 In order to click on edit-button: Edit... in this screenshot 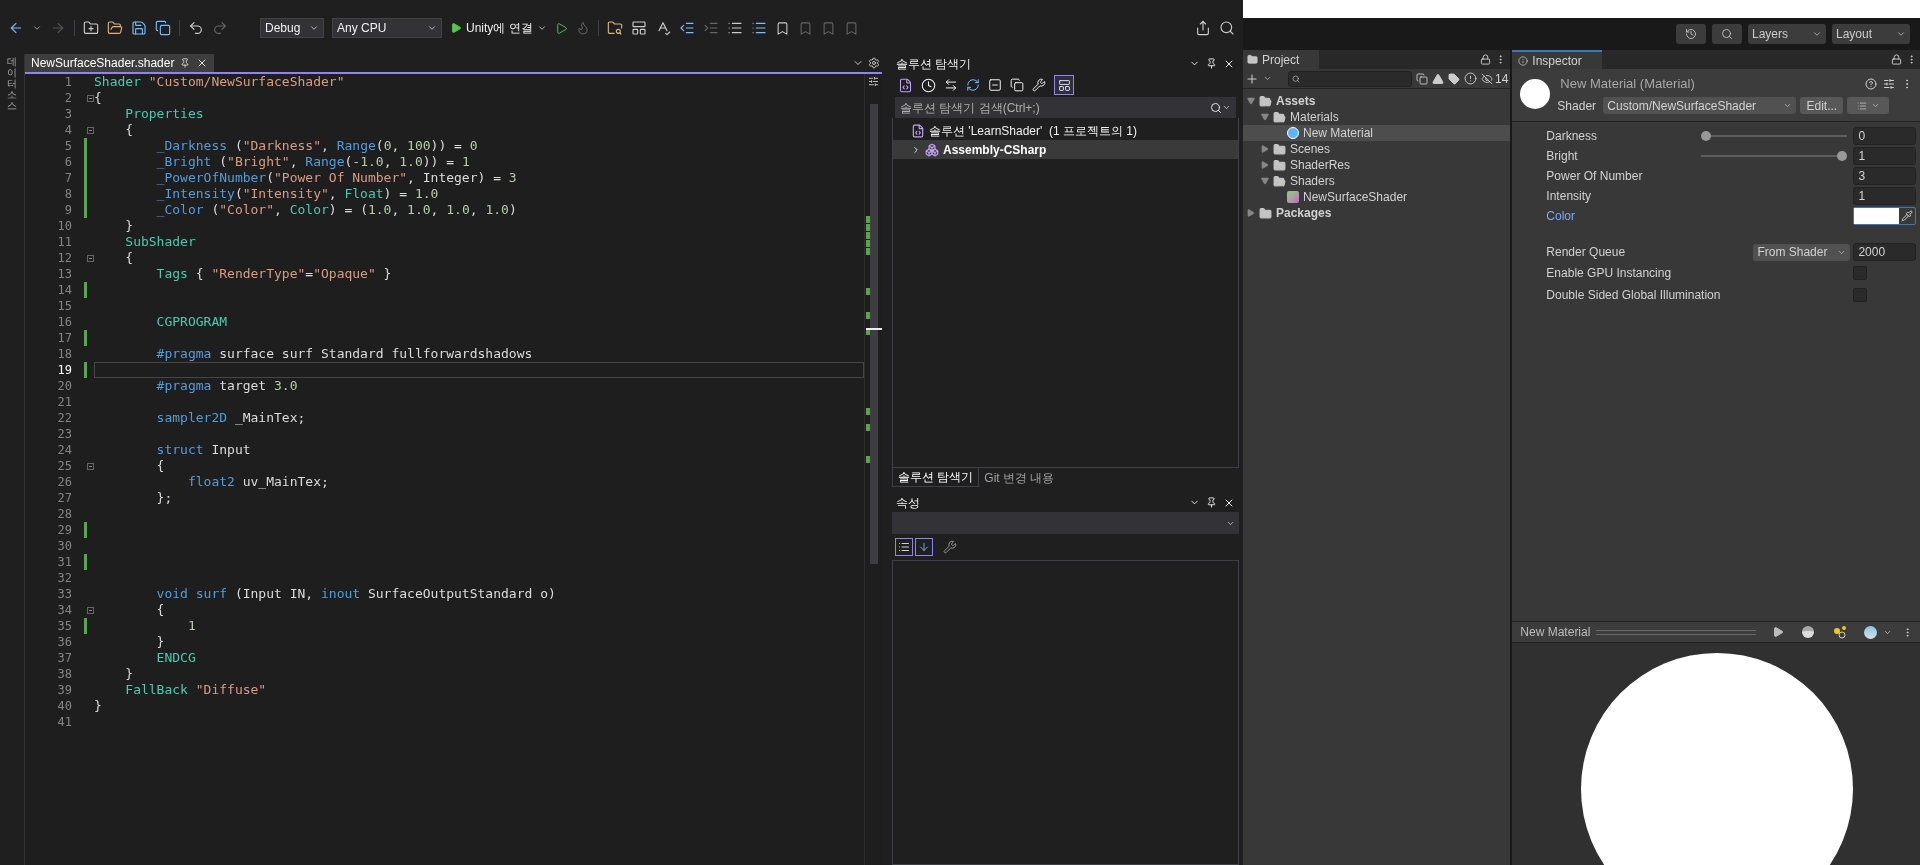, I will do `click(1822, 105)`.